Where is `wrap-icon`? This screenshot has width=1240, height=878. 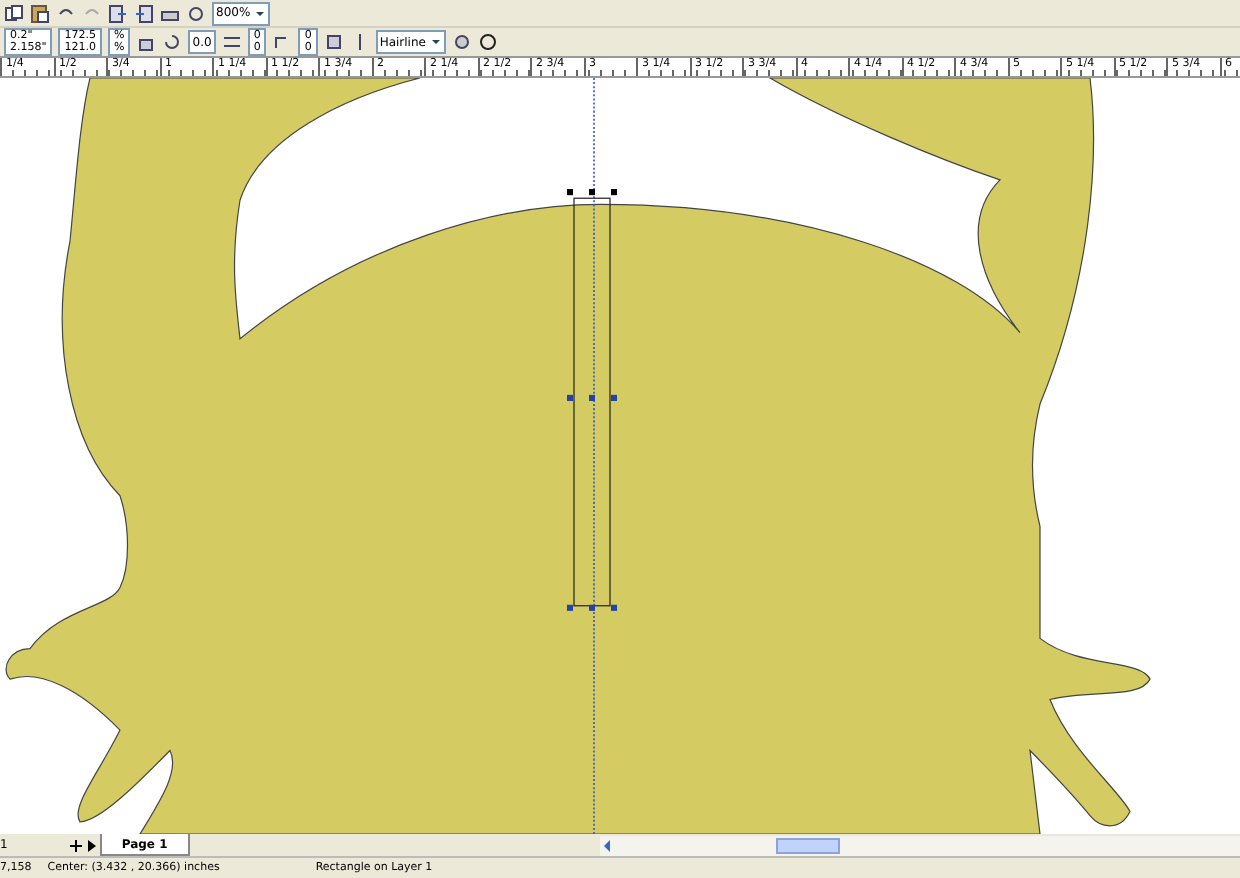 wrap-icon is located at coordinates (333, 42).